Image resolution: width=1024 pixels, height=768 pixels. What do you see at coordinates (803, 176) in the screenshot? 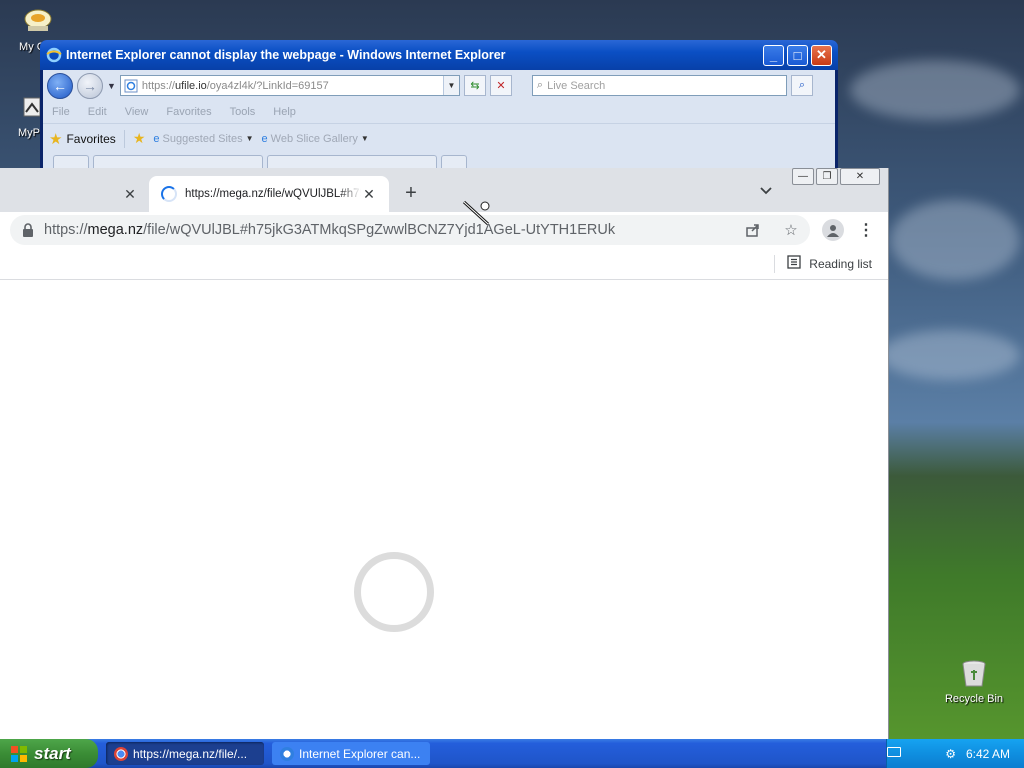
I see `chrome-minimize-button: —` at bounding box center [803, 176].